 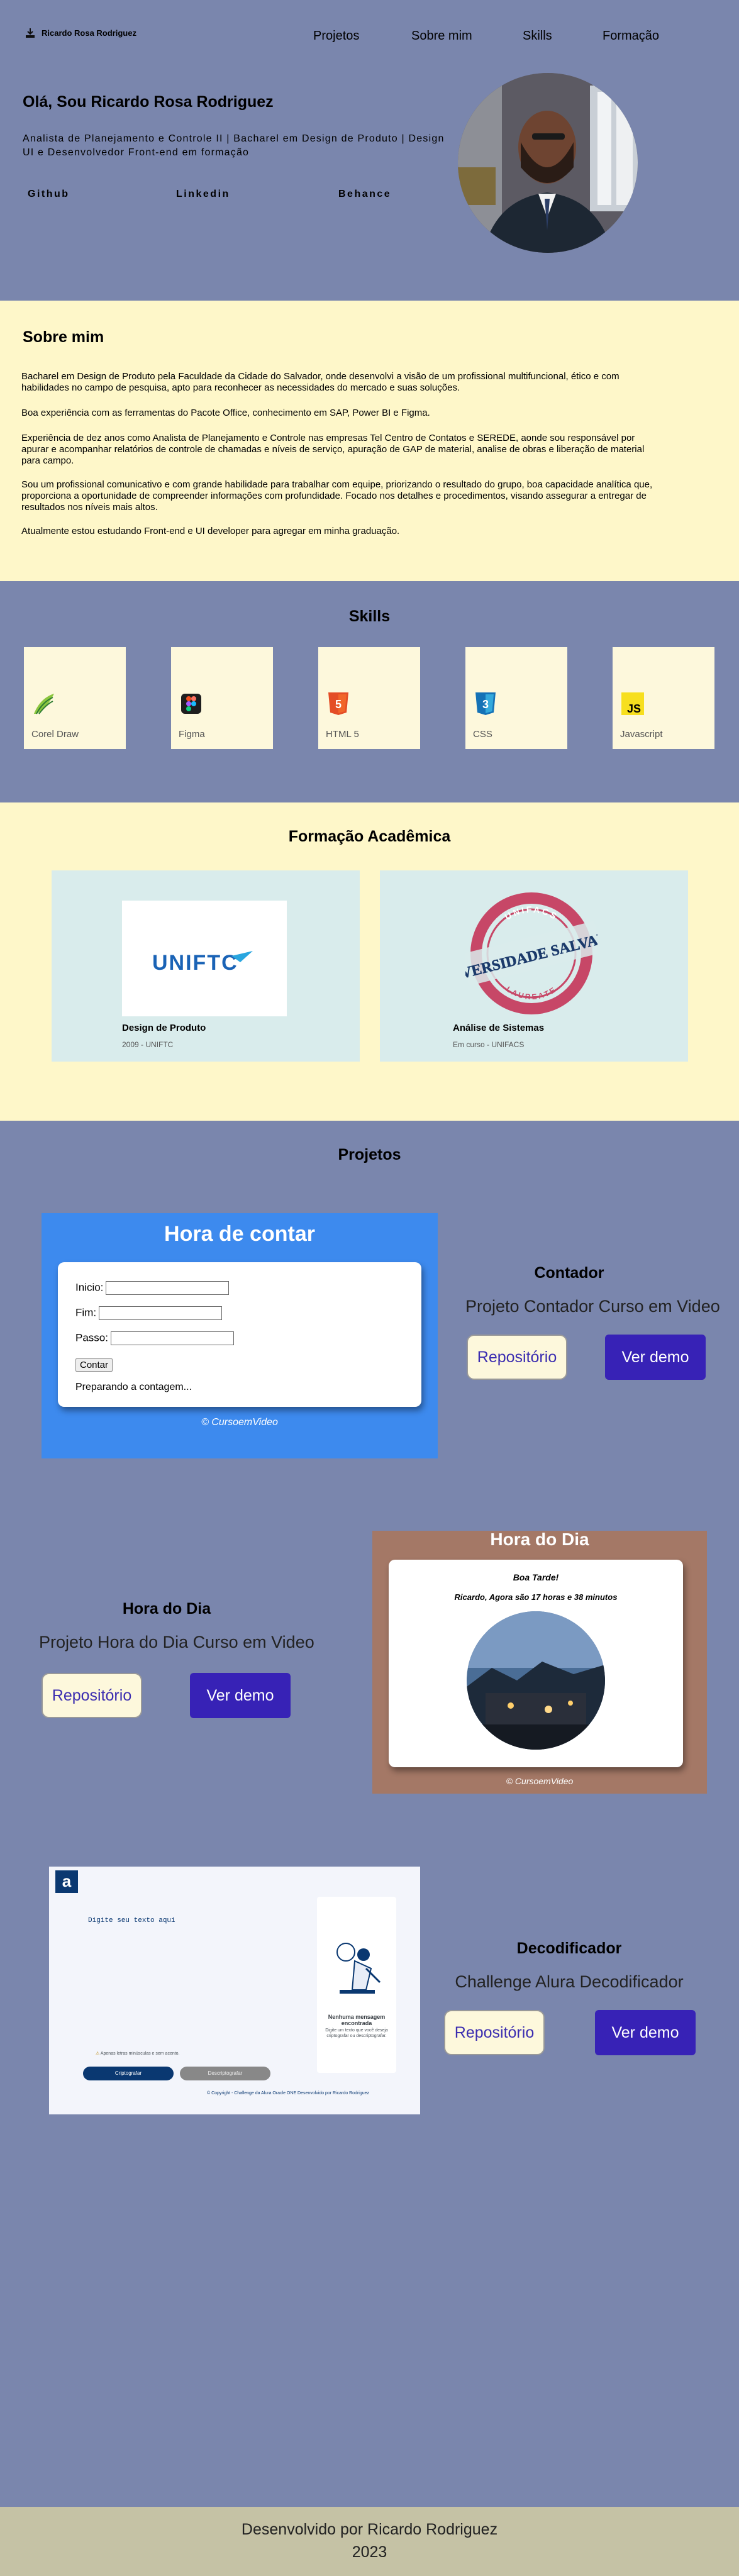 I want to click on encrypt-button: Criptografar, so click(x=128, y=2073).